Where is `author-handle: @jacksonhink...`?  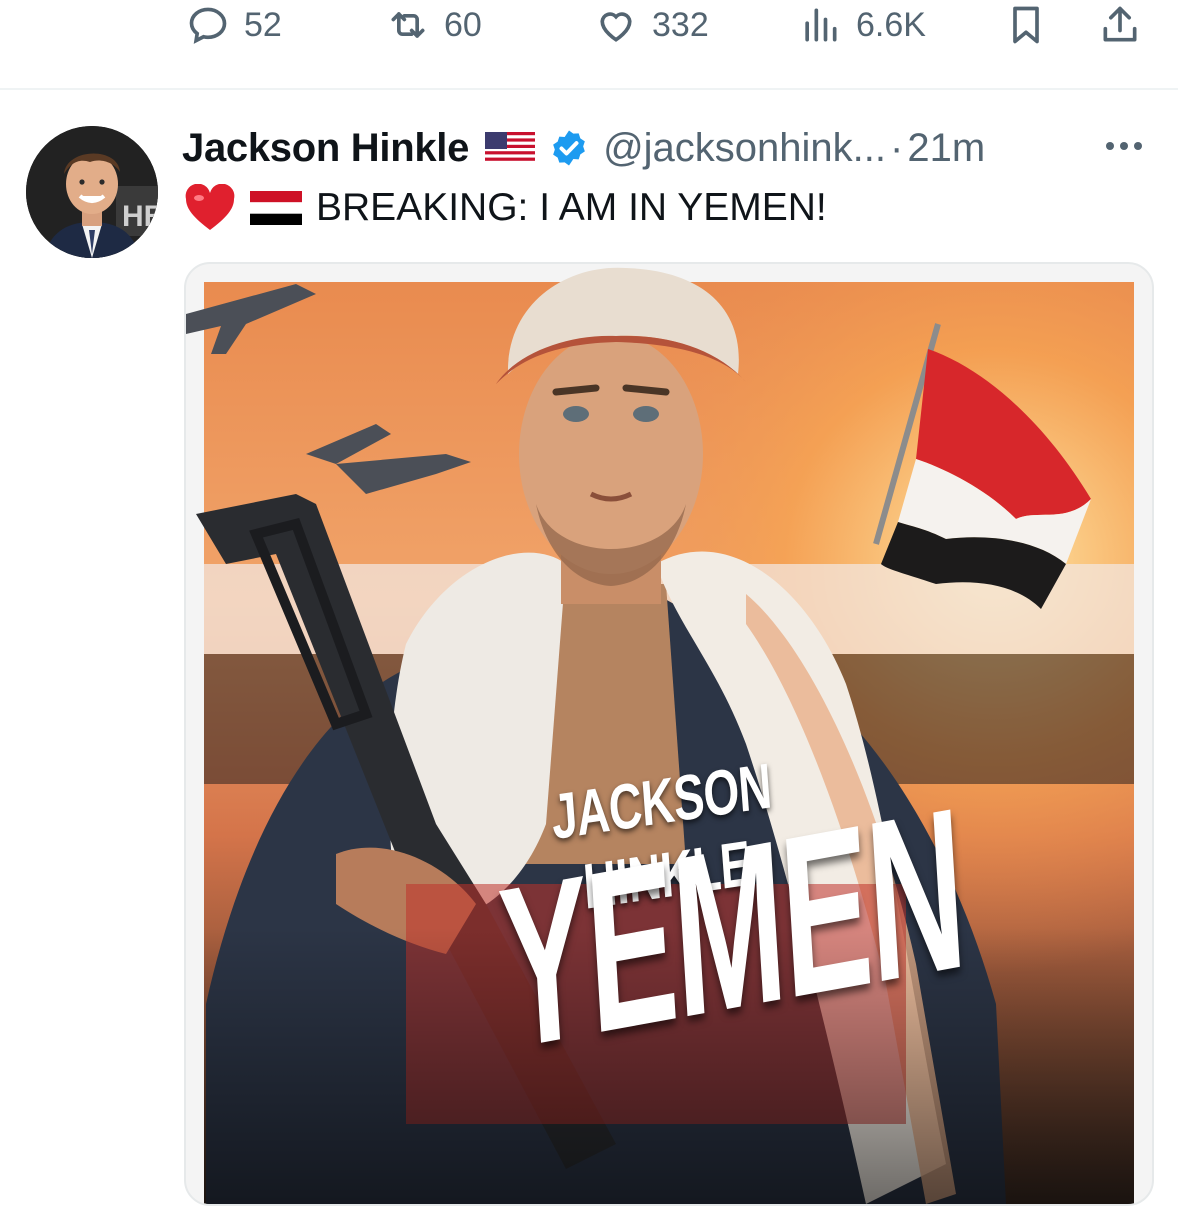 author-handle: @jacksonhink... is located at coordinates (744, 148).